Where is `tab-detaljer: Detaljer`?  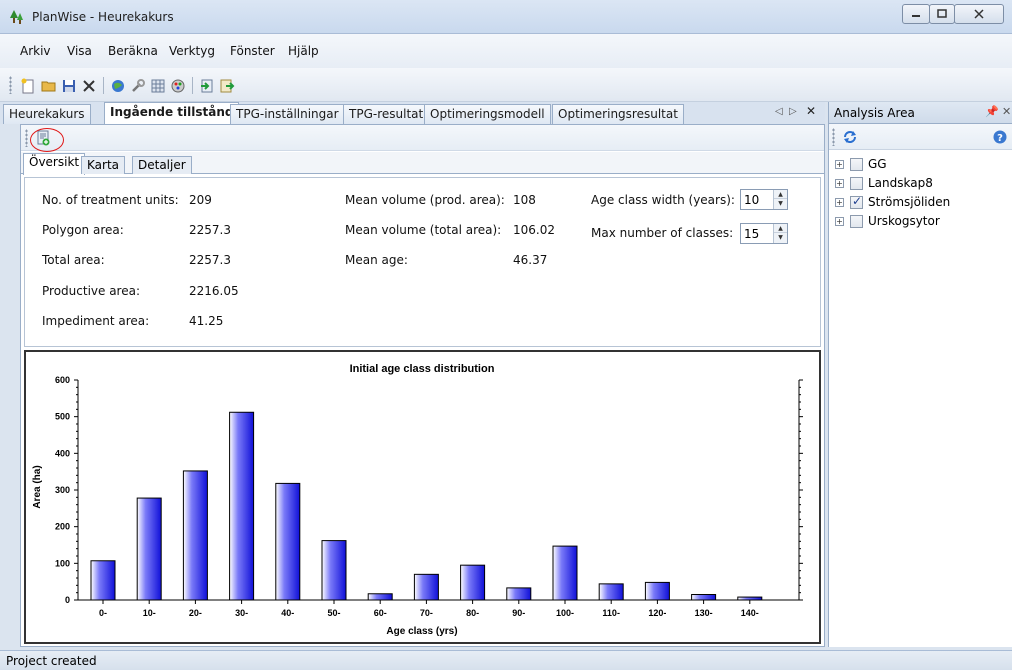
tab-detaljer: Detaljer is located at coordinates (162, 165).